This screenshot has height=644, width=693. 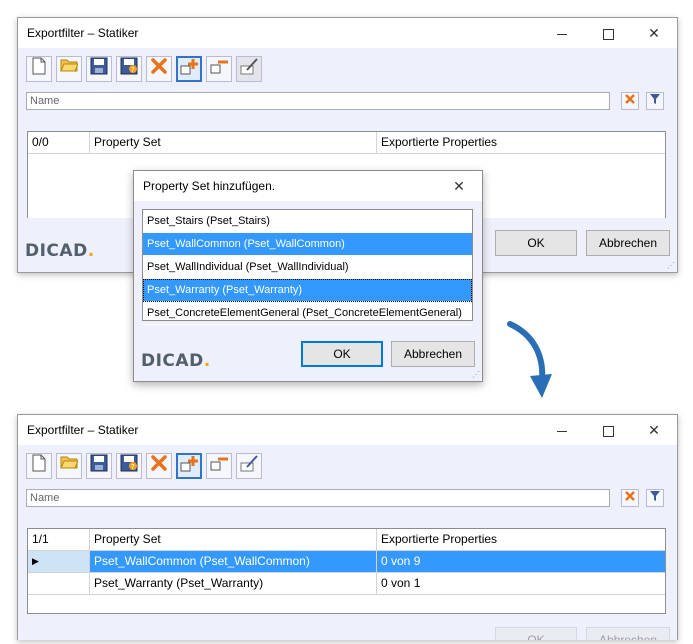 I want to click on row-indicator: ▶, so click(x=59, y=561).